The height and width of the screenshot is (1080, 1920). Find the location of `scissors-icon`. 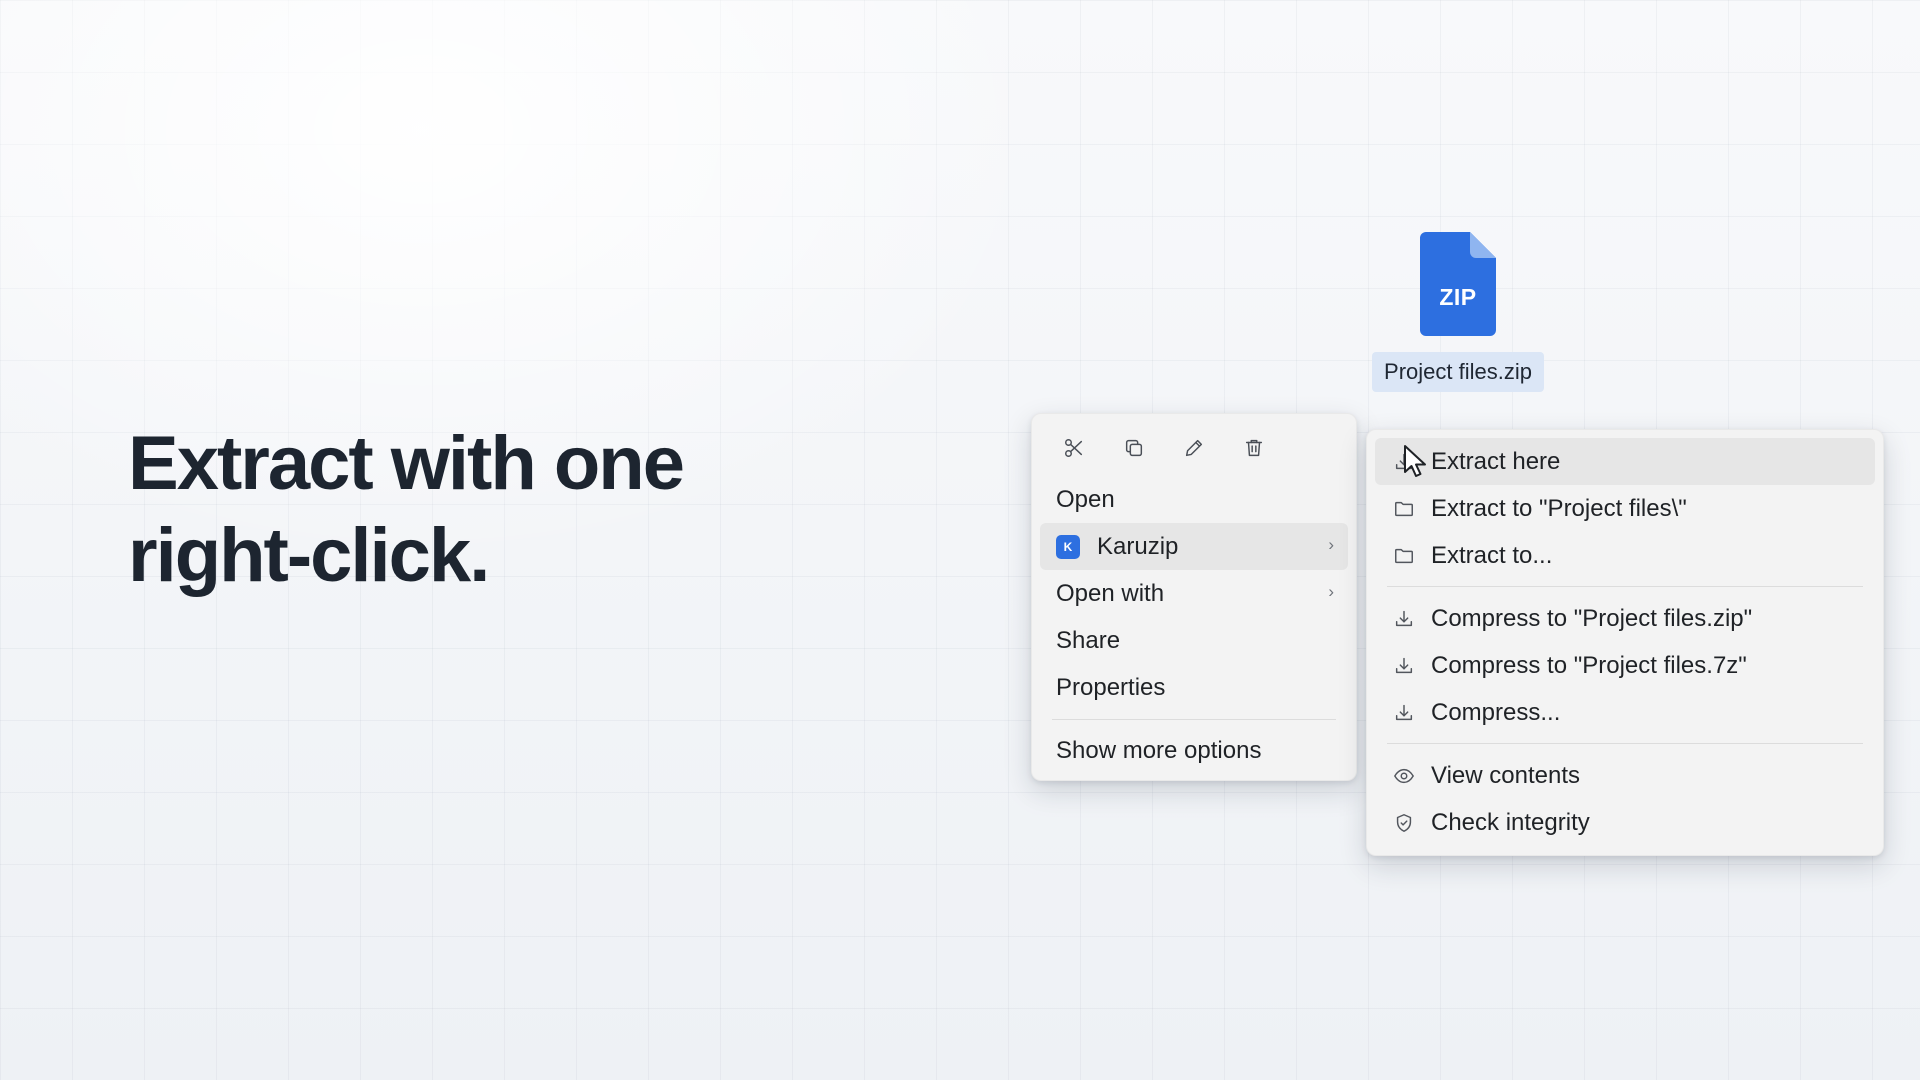

scissors-icon is located at coordinates (1074, 448).